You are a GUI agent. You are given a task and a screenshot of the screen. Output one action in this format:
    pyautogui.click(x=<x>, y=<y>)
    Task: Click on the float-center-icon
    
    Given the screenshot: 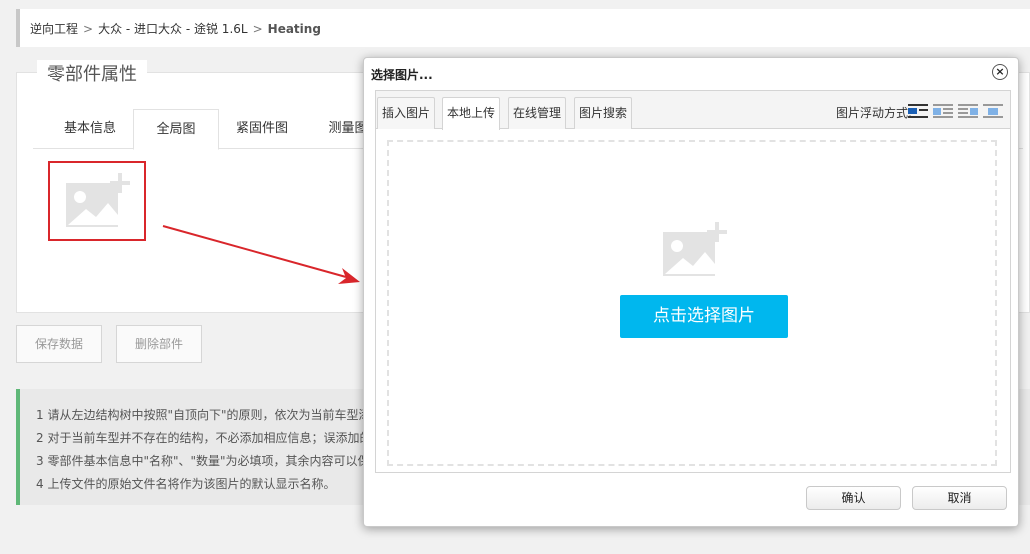 What is the action you would take?
    pyautogui.click(x=993, y=111)
    